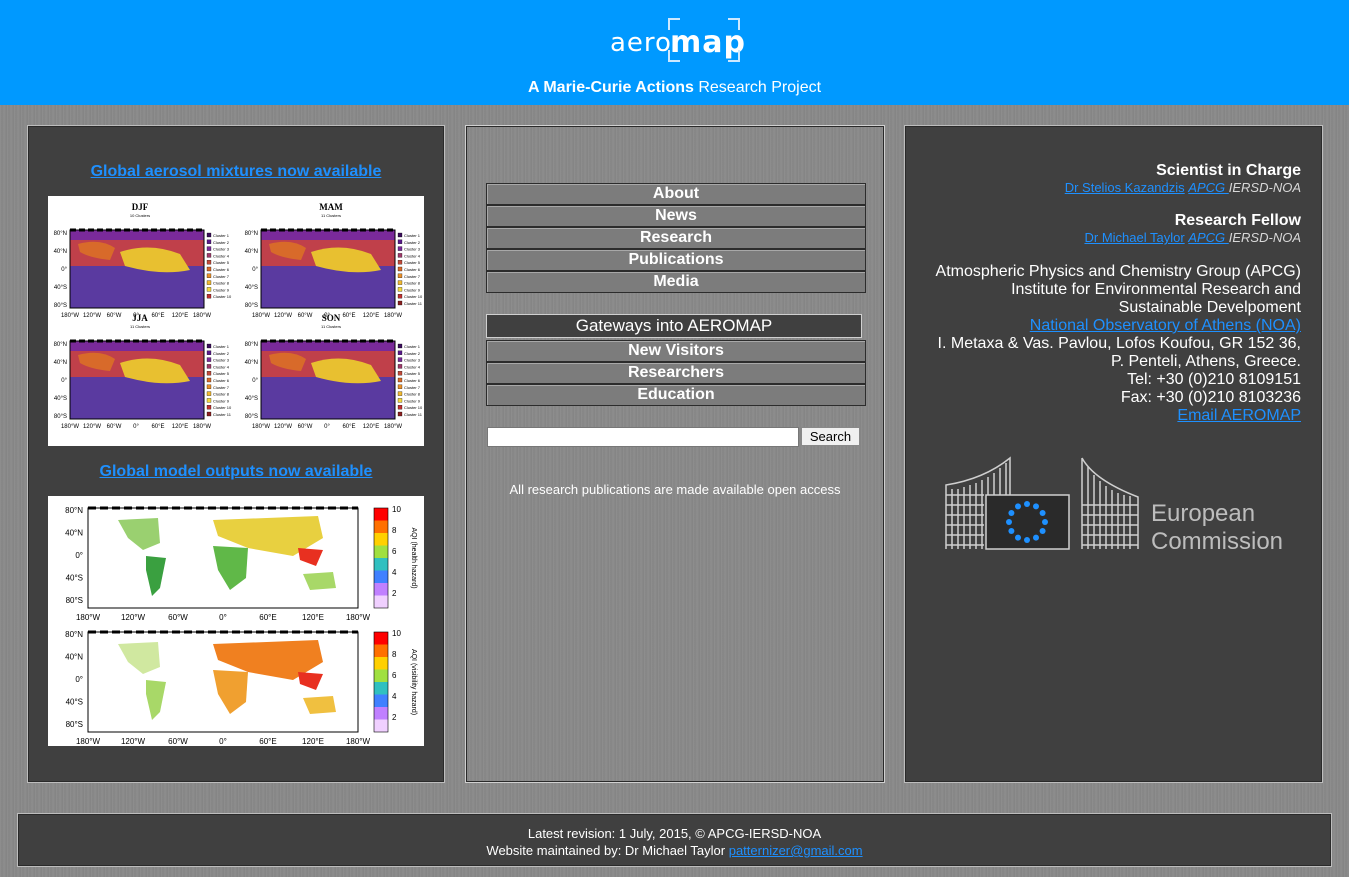 Image resolution: width=1349 pixels, height=877 pixels. I want to click on scientist-apcg-link: APCG, so click(1208, 187).